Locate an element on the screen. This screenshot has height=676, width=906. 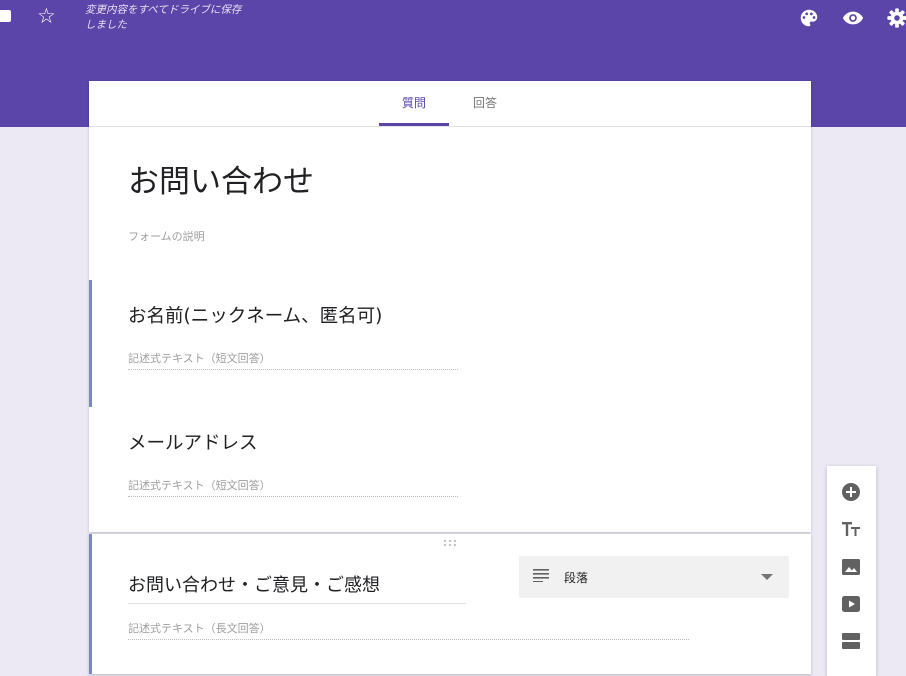
add-video-icon is located at coordinates (851, 604).